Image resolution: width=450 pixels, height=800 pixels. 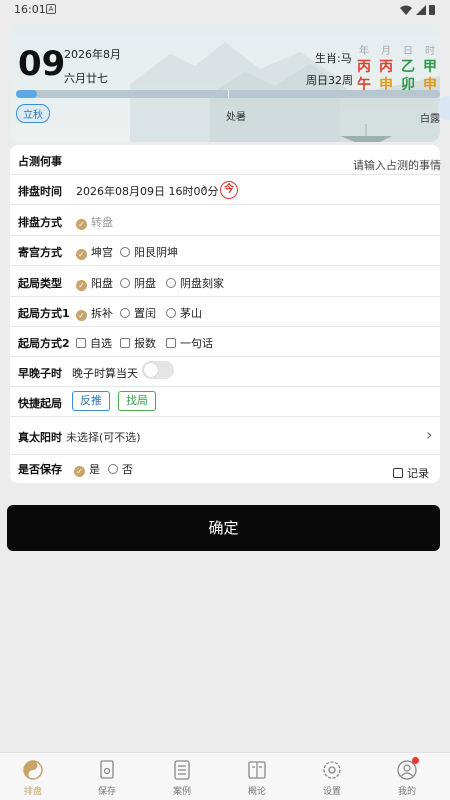 What do you see at coordinates (105, 373) in the screenshot?
I see `zi-text: 晚子时算当天` at bounding box center [105, 373].